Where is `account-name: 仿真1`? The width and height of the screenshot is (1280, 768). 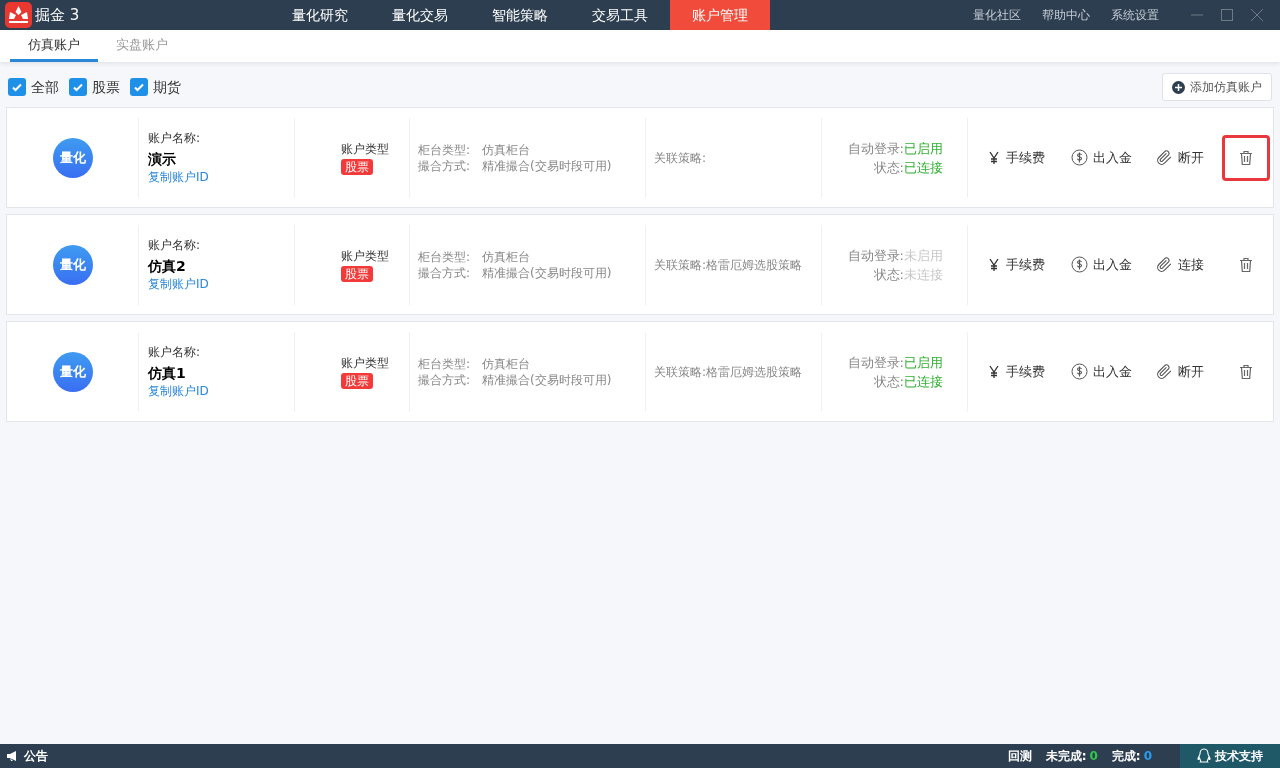 account-name: 仿真1 is located at coordinates (167, 373).